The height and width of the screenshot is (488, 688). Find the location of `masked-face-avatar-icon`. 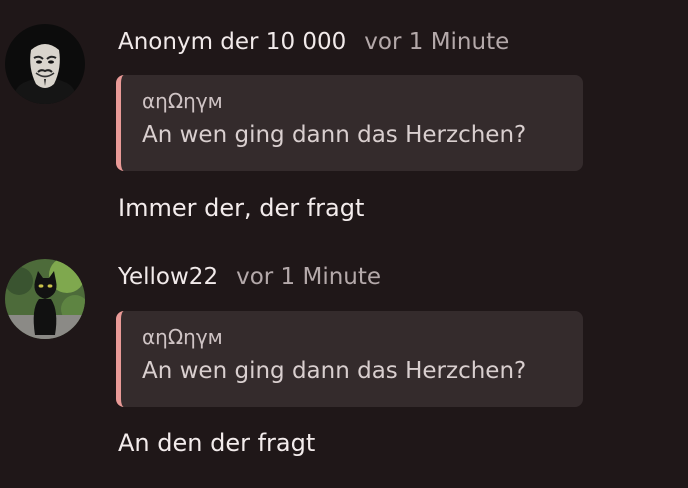

masked-face-avatar-icon is located at coordinates (45, 64).